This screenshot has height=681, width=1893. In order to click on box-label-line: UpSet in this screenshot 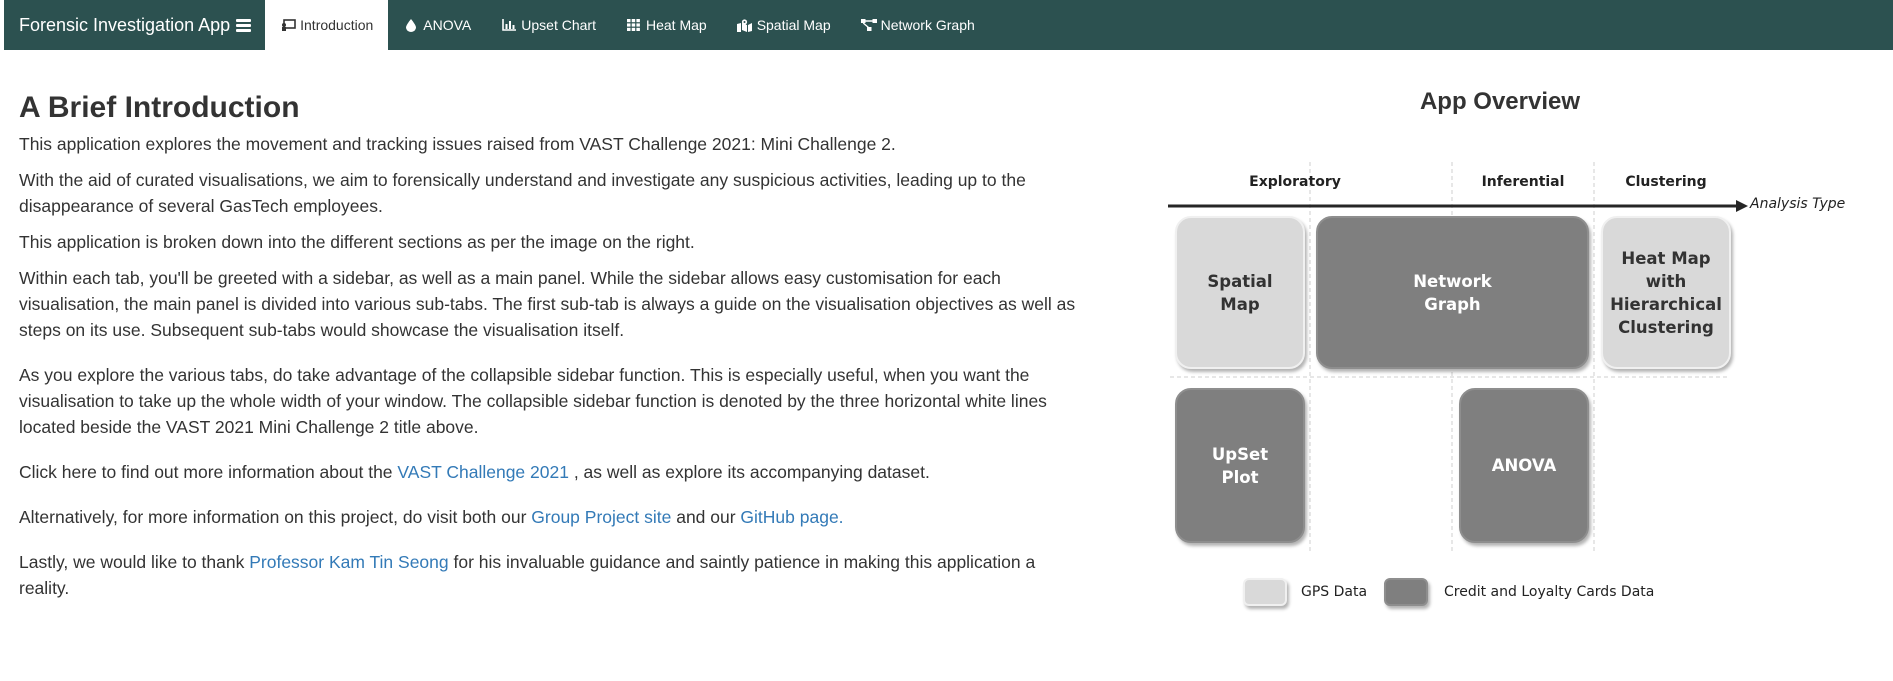, I will do `click(1240, 454)`.